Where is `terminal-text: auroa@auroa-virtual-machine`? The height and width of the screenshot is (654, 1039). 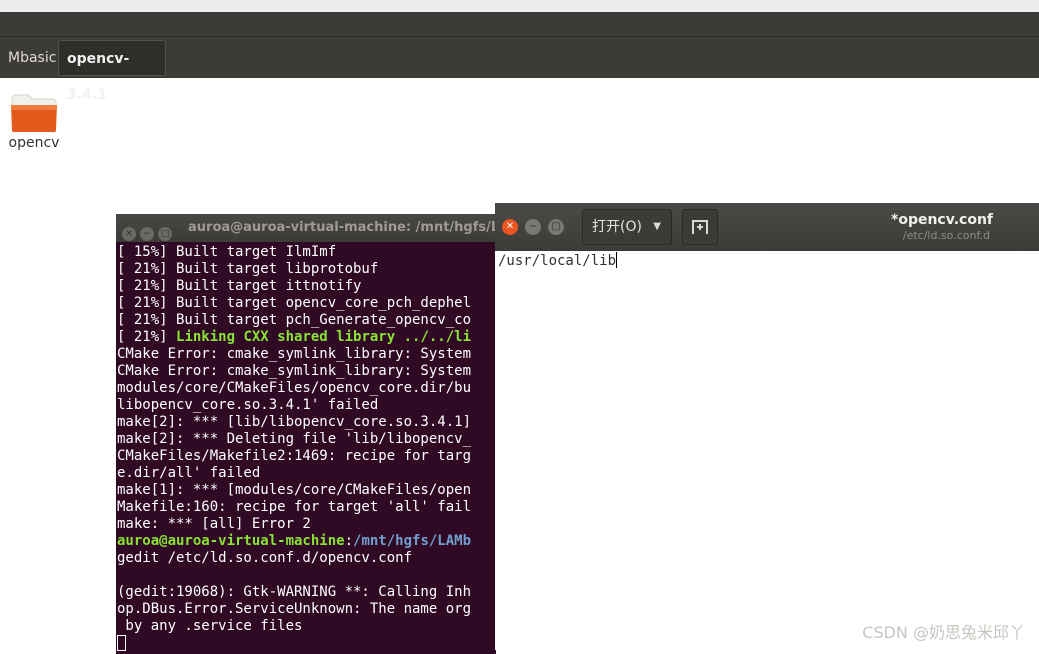 terminal-text: auroa@auroa-virtual-machine is located at coordinates (231, 541).